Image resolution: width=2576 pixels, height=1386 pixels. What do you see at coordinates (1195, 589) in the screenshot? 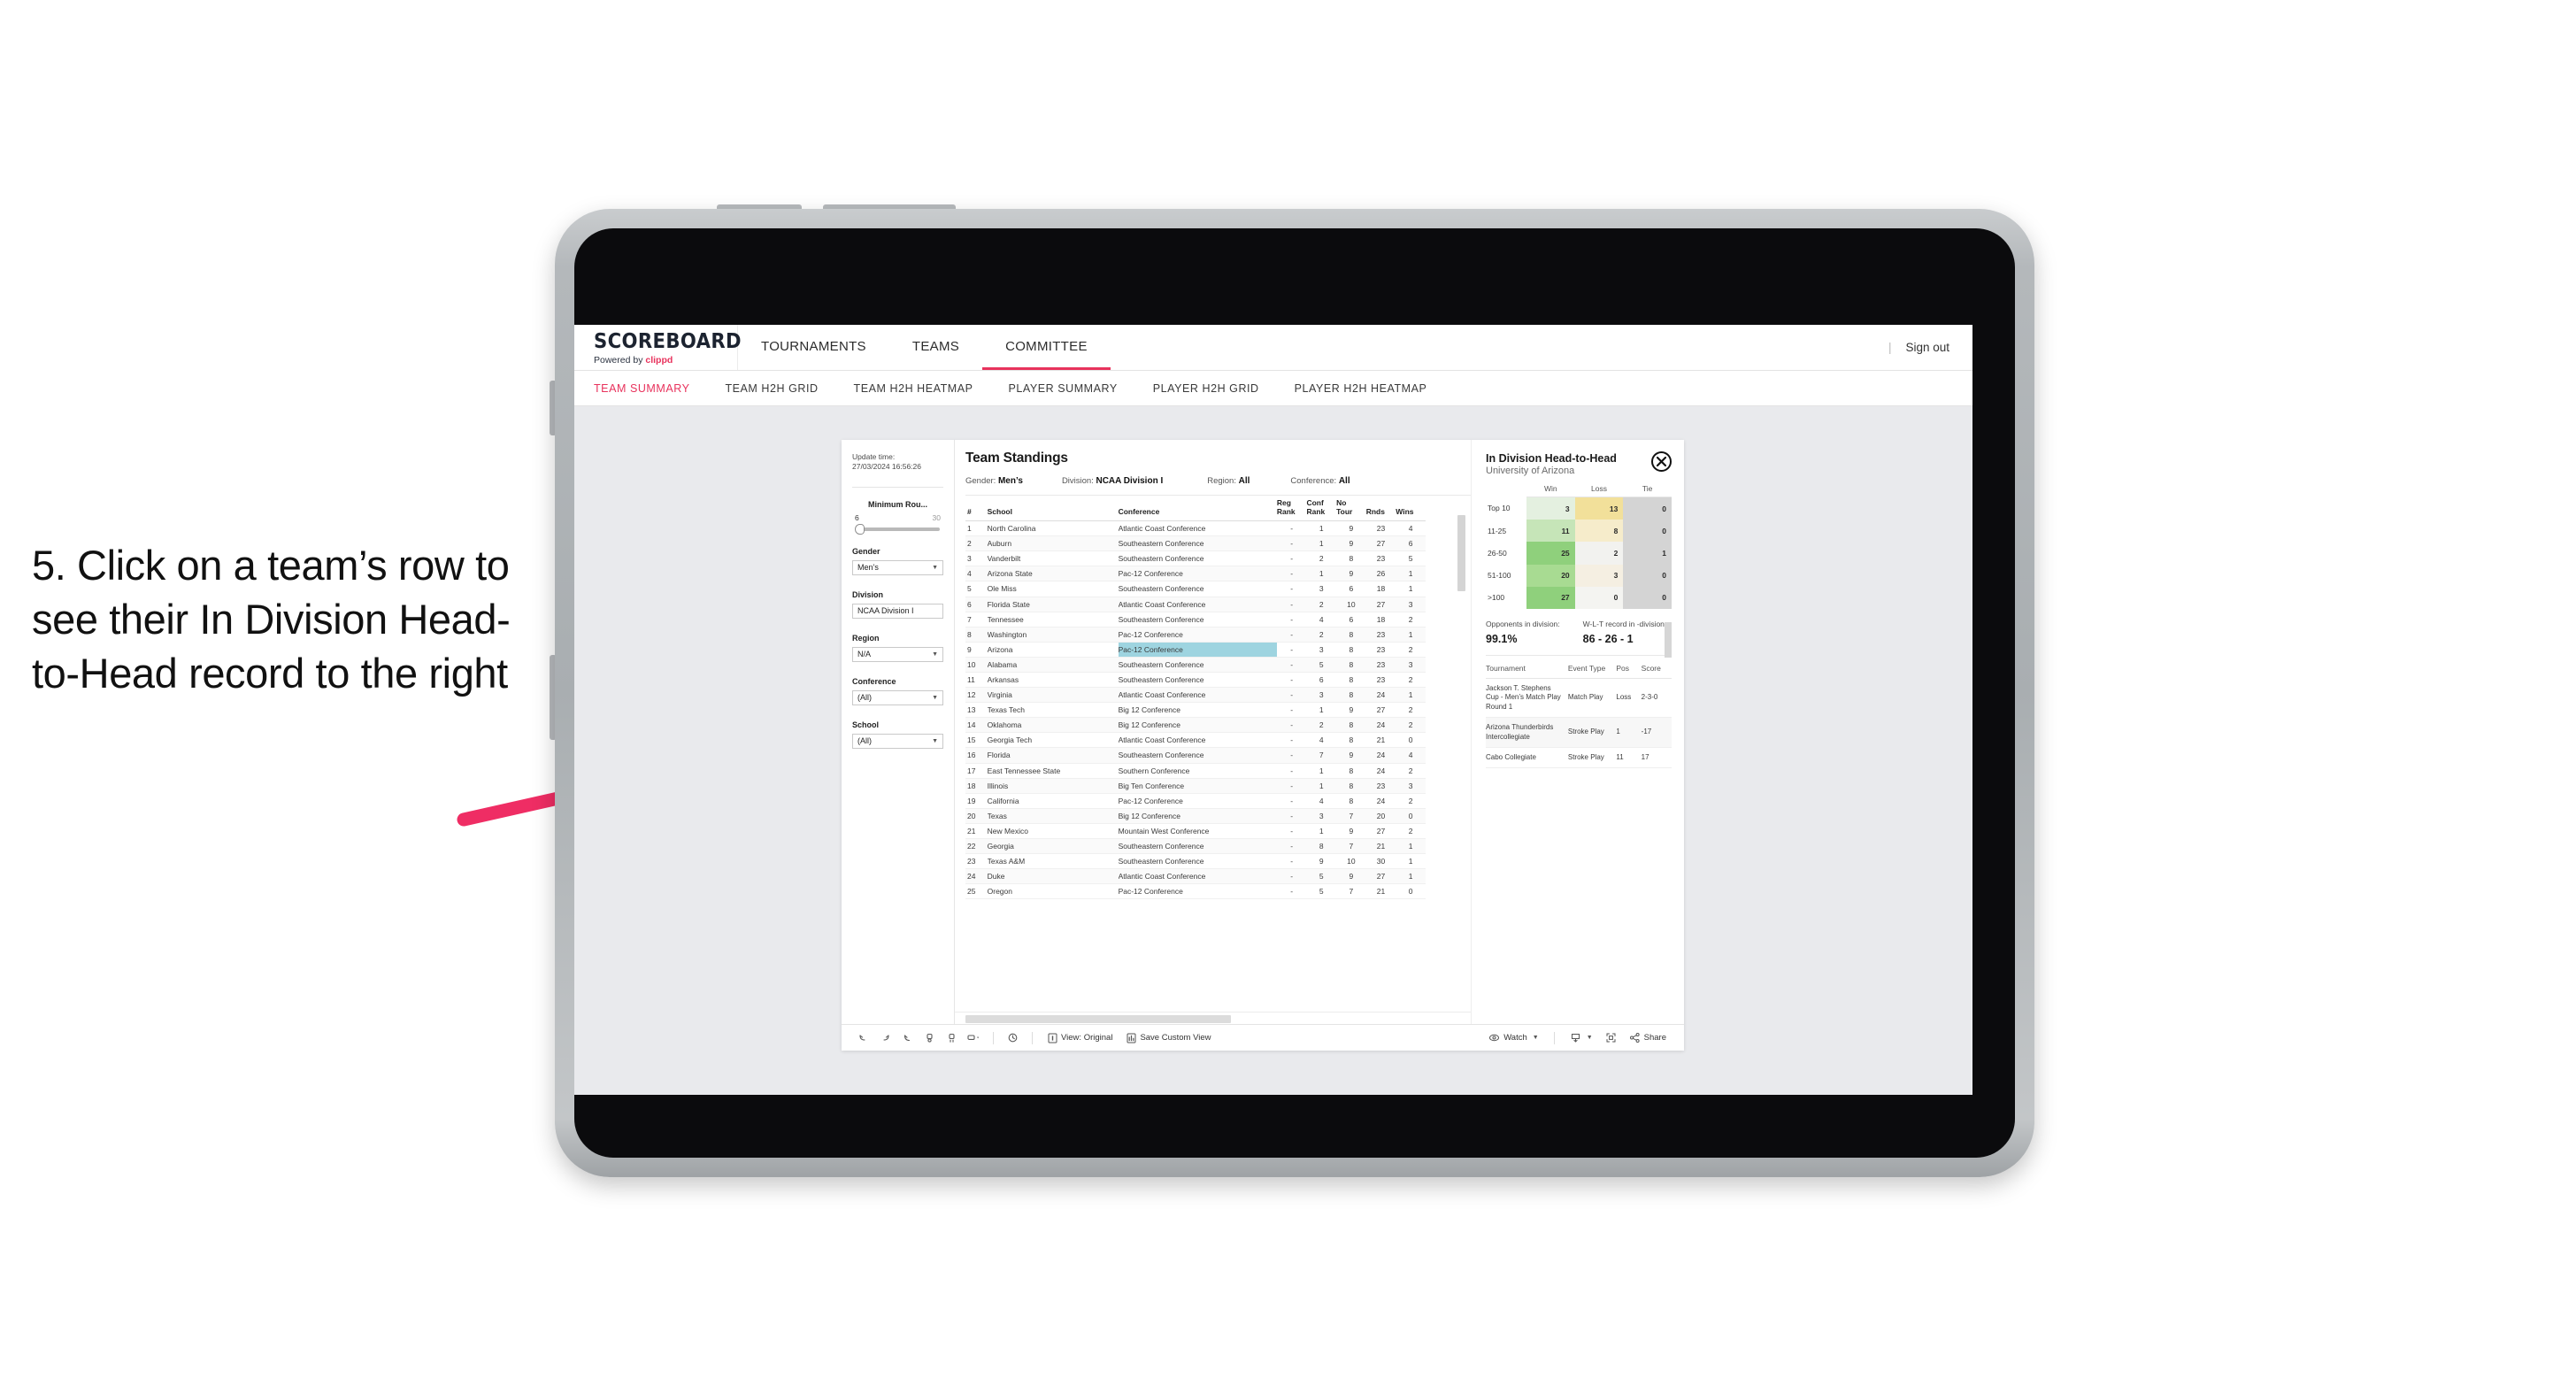
I see `table-row: 5 Ole Miss Southeastern Conference -3 6 18 1` at bounding box center [1195, 589].